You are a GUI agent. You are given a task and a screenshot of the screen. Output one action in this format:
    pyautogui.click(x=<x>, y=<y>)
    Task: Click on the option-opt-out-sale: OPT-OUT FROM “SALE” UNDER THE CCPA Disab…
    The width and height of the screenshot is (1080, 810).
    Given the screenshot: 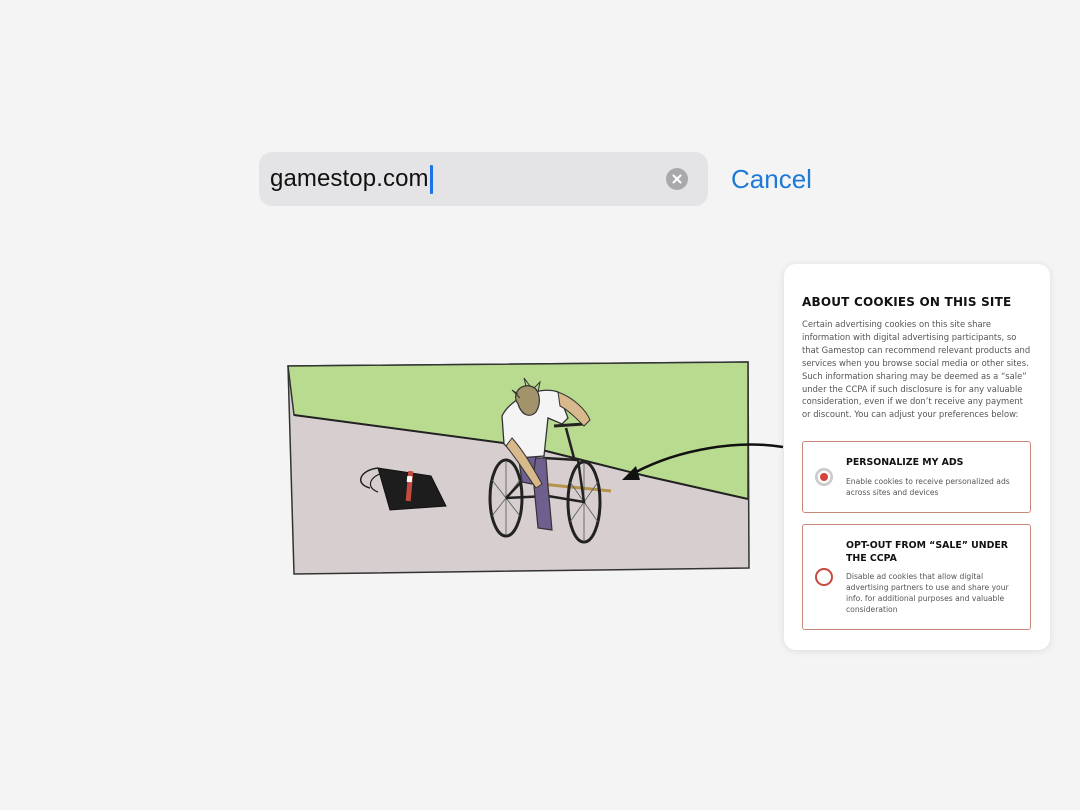 What is the action you would take?
    pyautogui.click(x=916, y=577)
    